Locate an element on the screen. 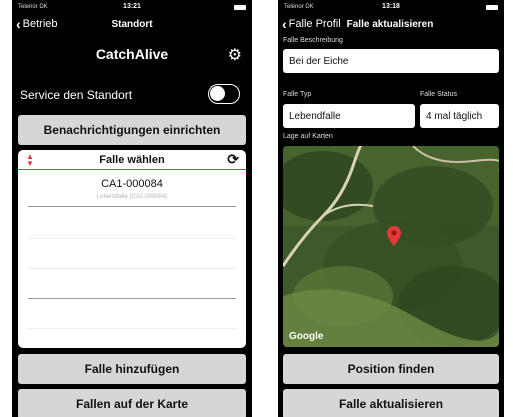  description-label: Falle Beschreibung is located at coordinates (313, 40).